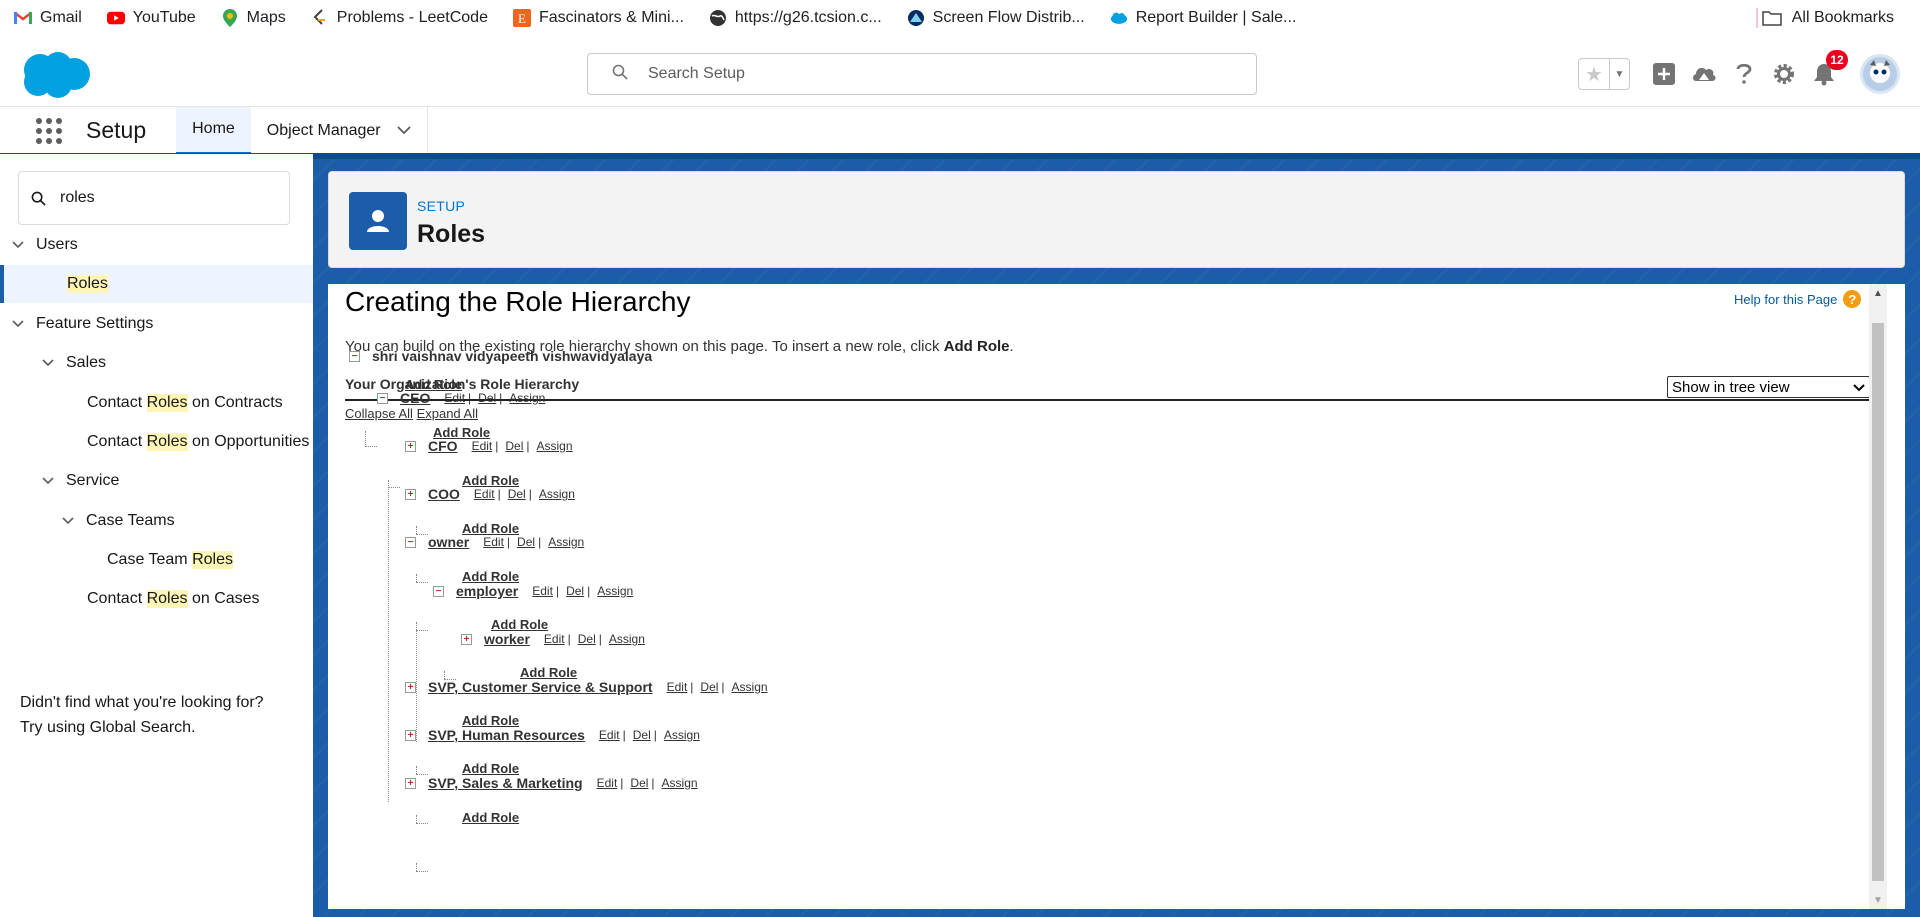 The width and height of the screenshot is (1920, 917). I want to click on settings-button, so click(1784, 74).